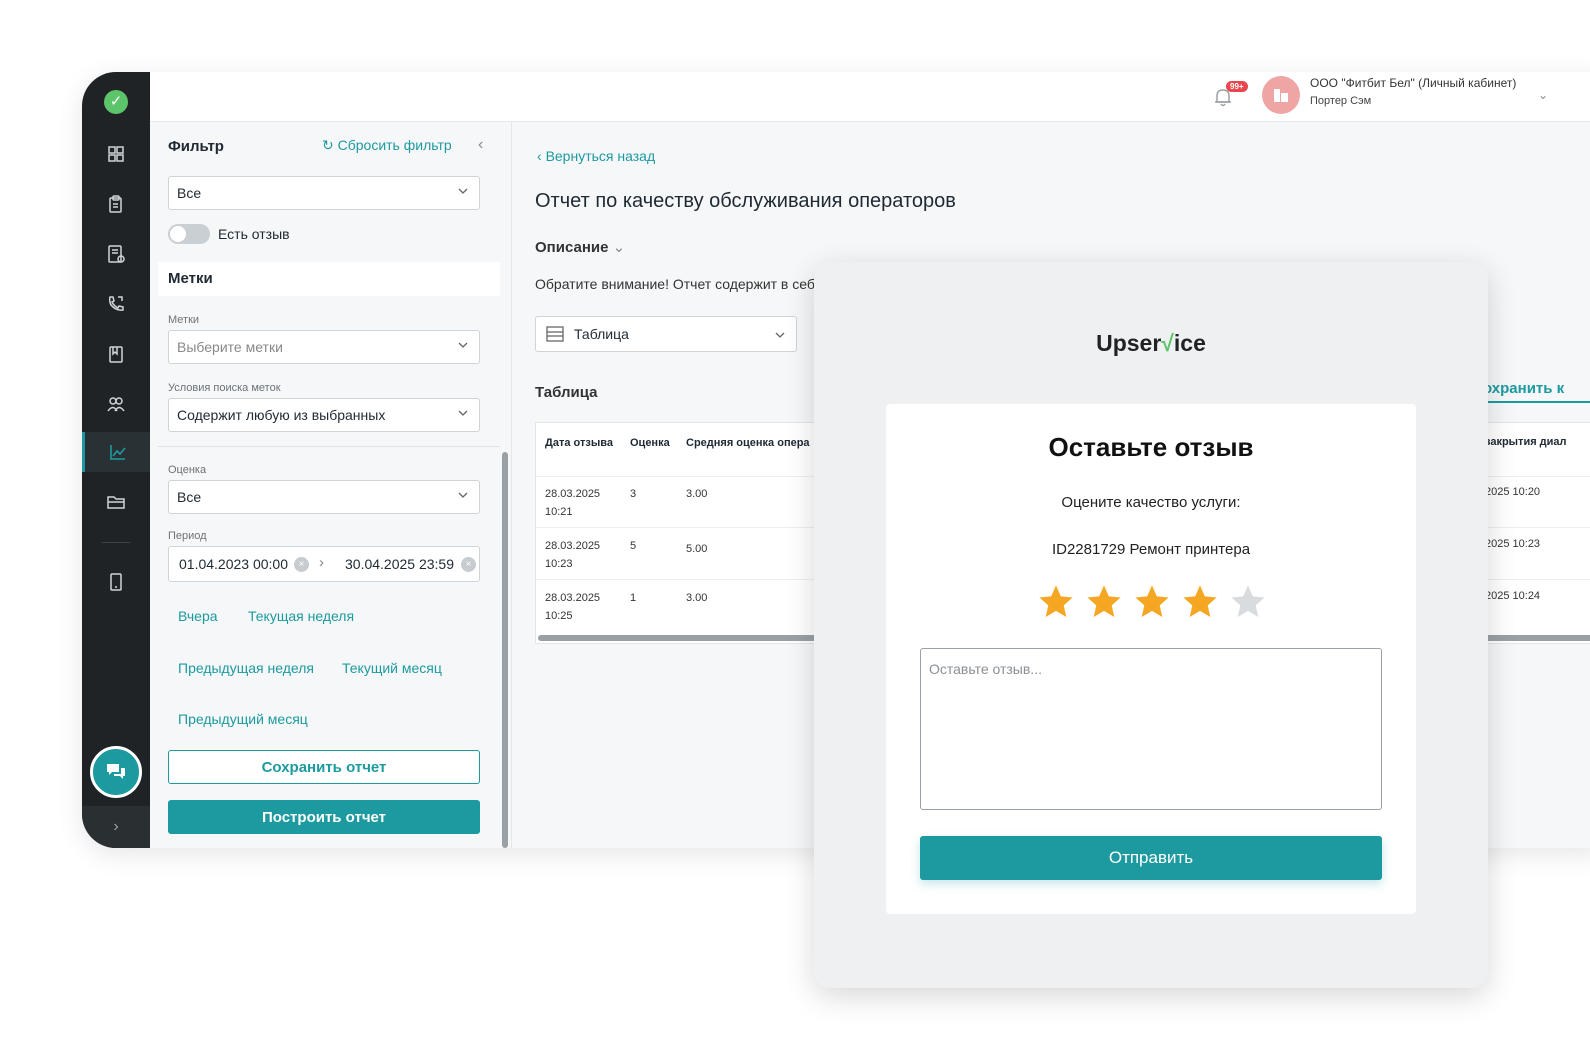  I want to click on top-select-value: Все, so click(189, 193).